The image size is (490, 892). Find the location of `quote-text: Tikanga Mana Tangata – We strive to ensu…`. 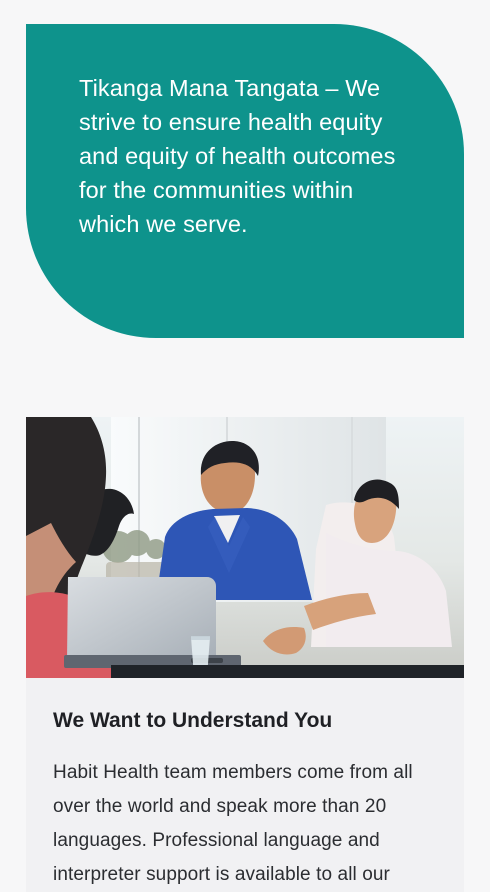

quote-text: Tikanga Mana Tangata – We strive to ensu… is located at coordinates (237, 156).